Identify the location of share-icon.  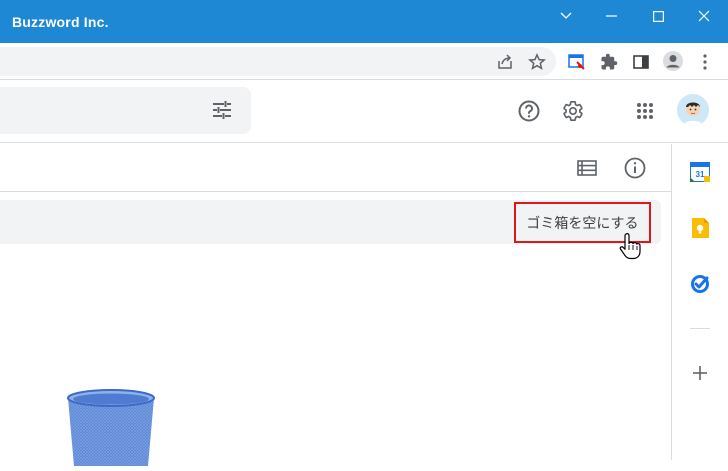
(505, 62).